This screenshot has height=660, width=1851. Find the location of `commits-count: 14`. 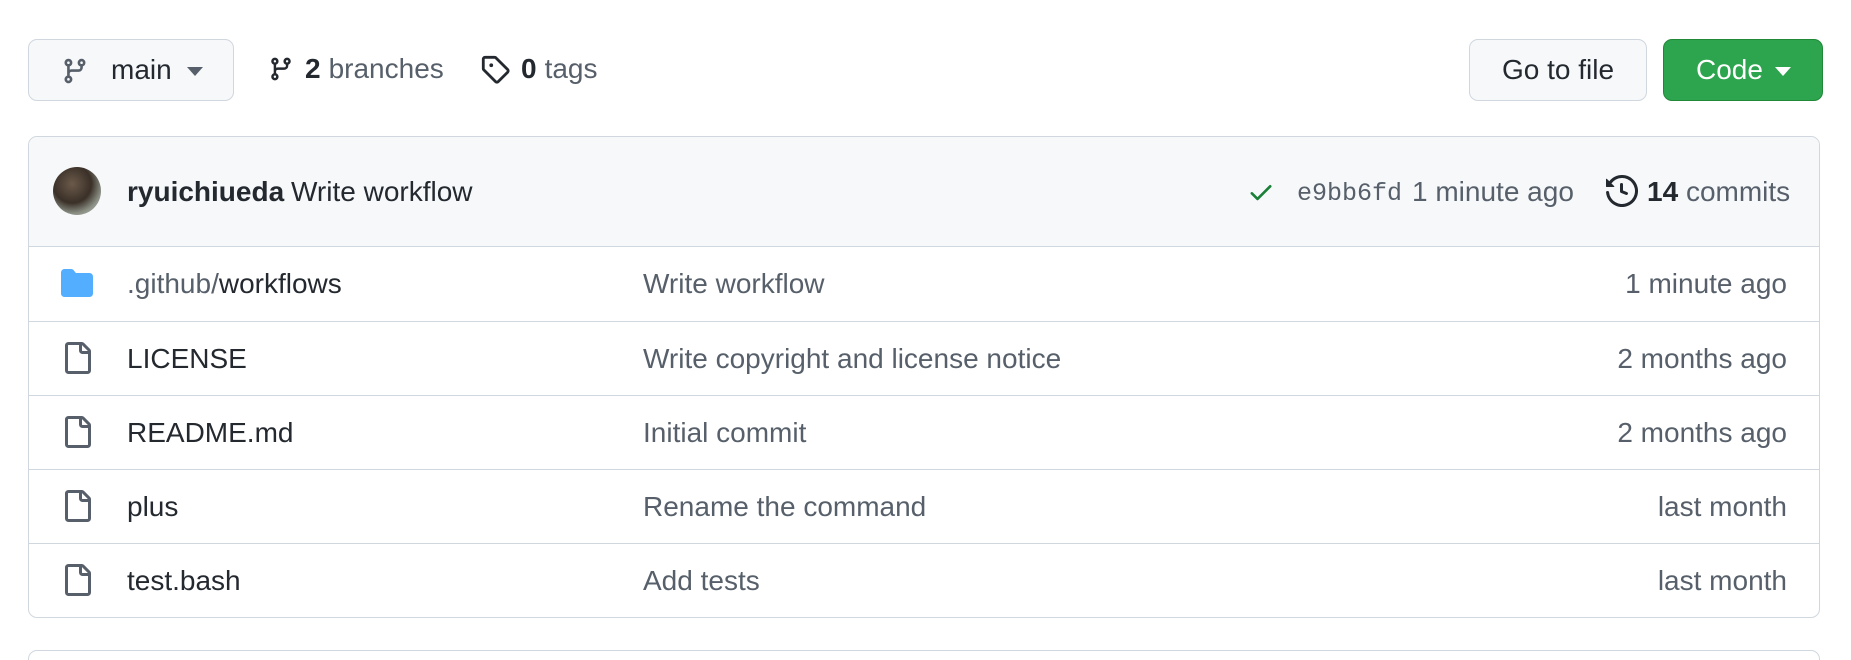

commits-count: 14 is located at coordinates (1663, 191).